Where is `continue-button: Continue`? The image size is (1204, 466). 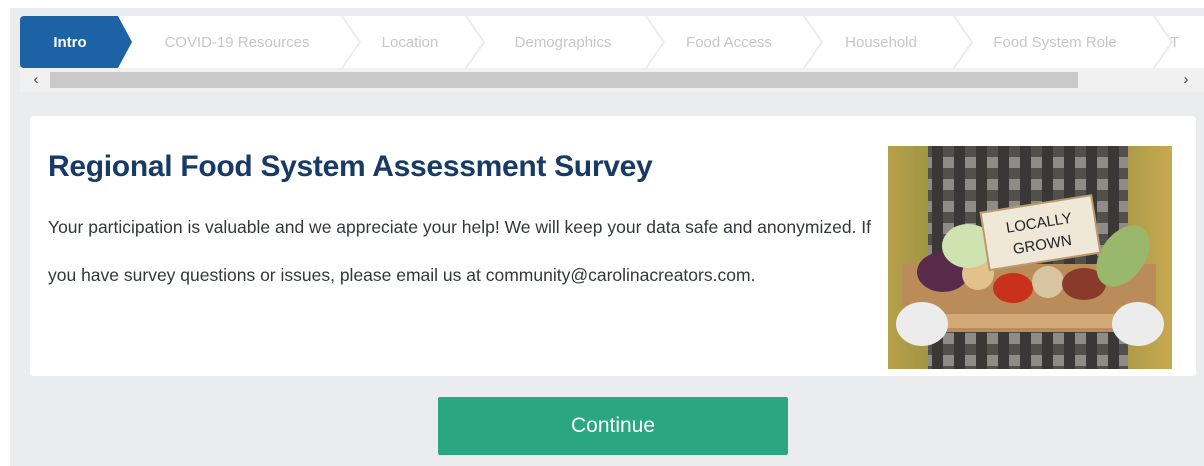
continue-button: Continue is located at coordinates (613, 426).